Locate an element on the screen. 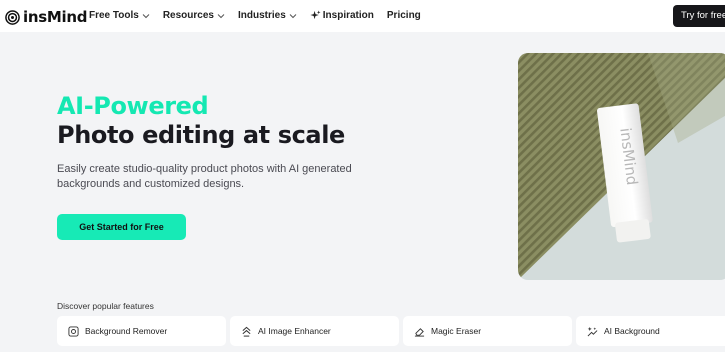 Image resolution: width=725 pixels, height=352 pixels. feature-card-magic-eraser: Magic Eraser is located at coordinates (487, 331).